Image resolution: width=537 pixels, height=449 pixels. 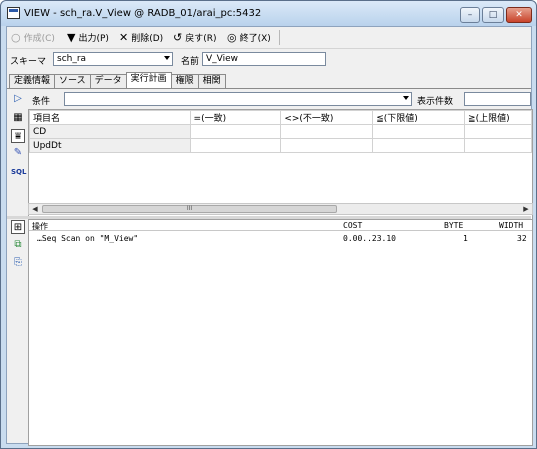 What do you see at coordinates (327, 117) in the screenshot?
I see `column-header: <>(不一致)` at bounding box center [327, 117].